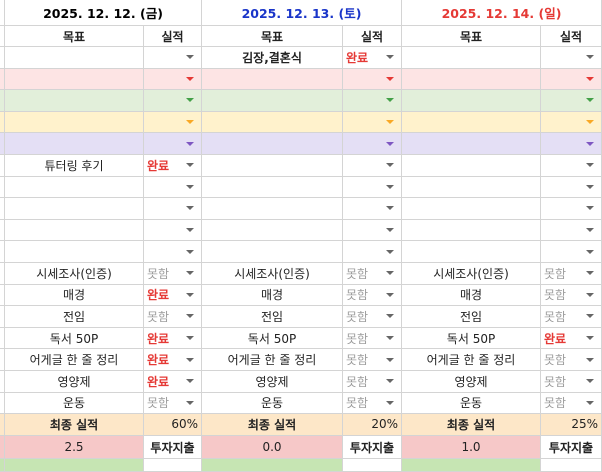 This screenshot has width=602, height=472. Describe the element at coordinates (74, 382) in the screenshot. I see `goal-cell: 영양제` at that location.